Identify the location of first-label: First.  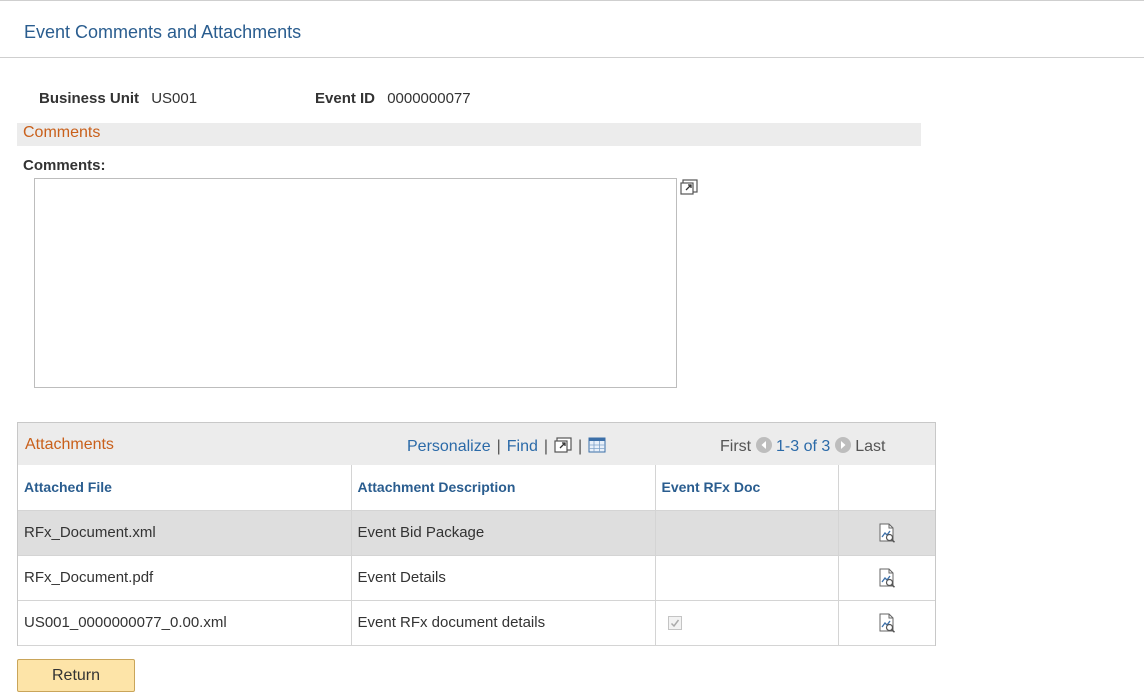
(736, 446).